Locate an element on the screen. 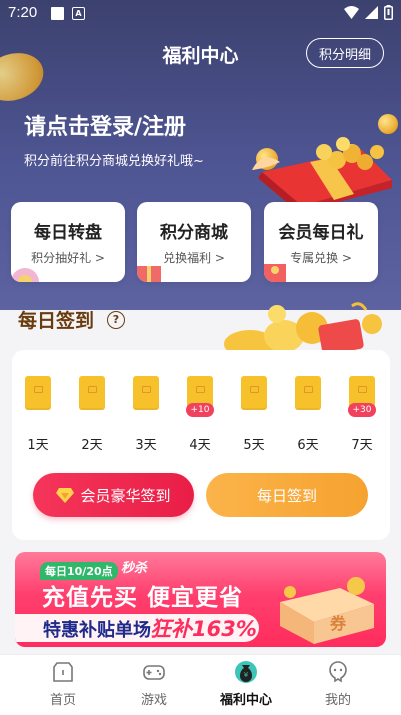 Image resolution: width=401 pixels, height=715 pixels. tab-games: 游戏 is located at coordinates (154, 685).